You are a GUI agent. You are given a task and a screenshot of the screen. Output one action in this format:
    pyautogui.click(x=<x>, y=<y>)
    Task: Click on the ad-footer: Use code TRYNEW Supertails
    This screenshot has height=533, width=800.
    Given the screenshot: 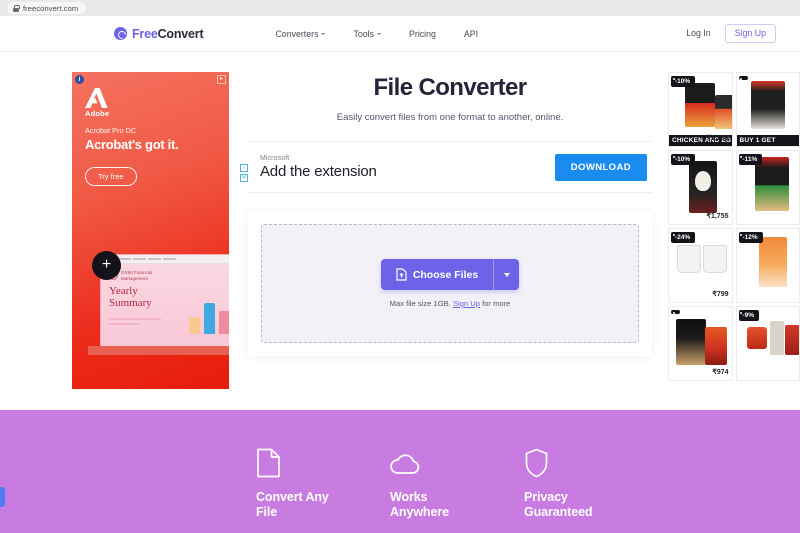 What is the action you would take?
    pyautogui.click(x=734, y=387)
    